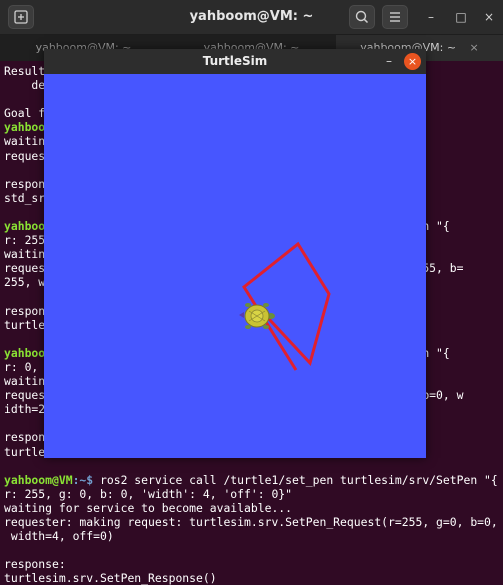 The height and width of the screenshot is (585, 503). What do you see at coordinates (25, 71) in the screenshot?
I see `terminal-line-text: Result` at bounding box center [25, 71].